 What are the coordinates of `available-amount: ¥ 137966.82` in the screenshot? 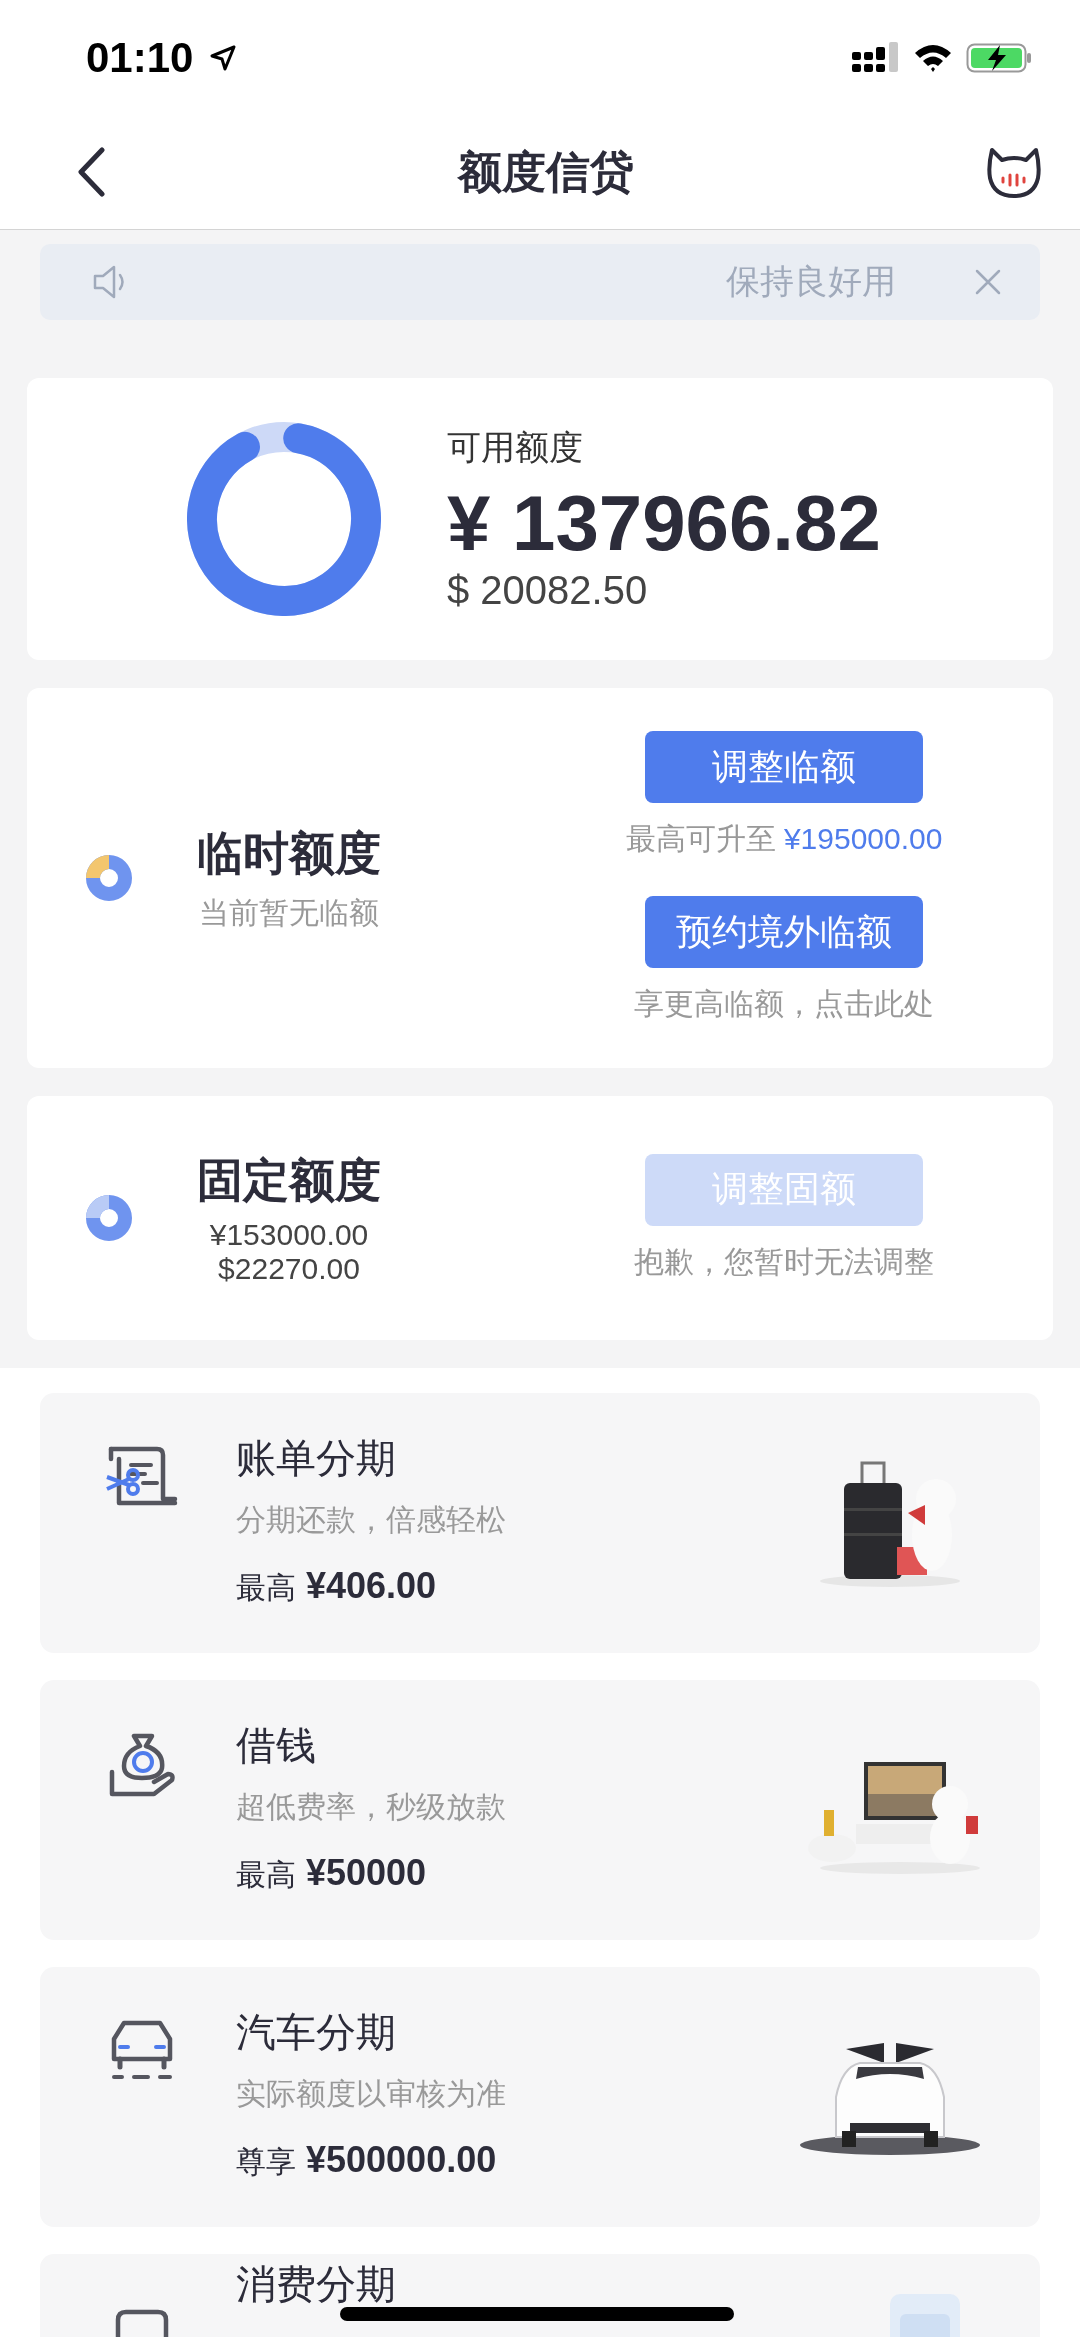 It's located at (664, 523).